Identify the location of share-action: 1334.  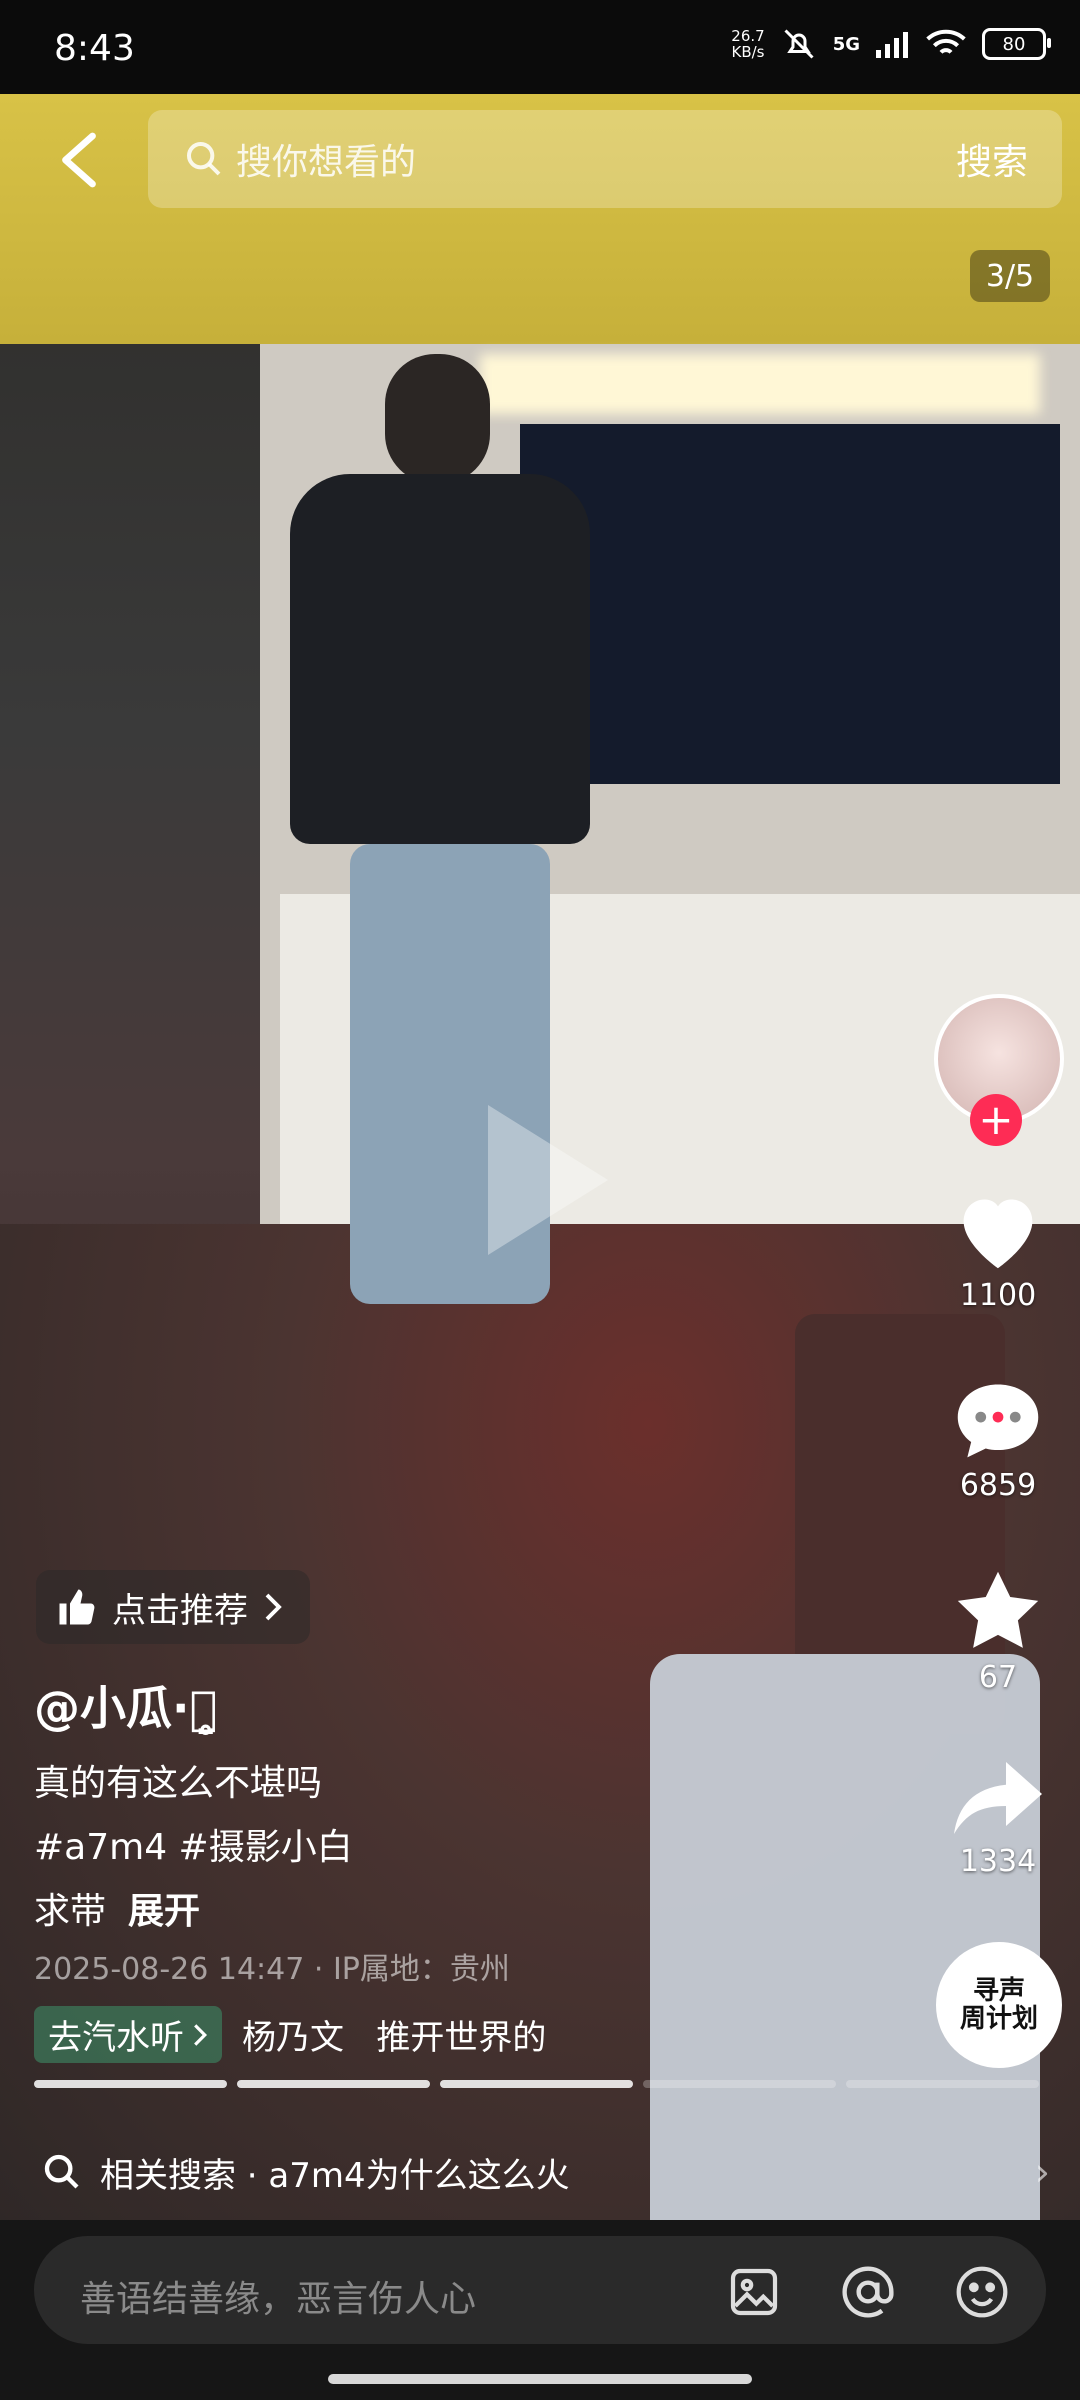
(998, 1818).